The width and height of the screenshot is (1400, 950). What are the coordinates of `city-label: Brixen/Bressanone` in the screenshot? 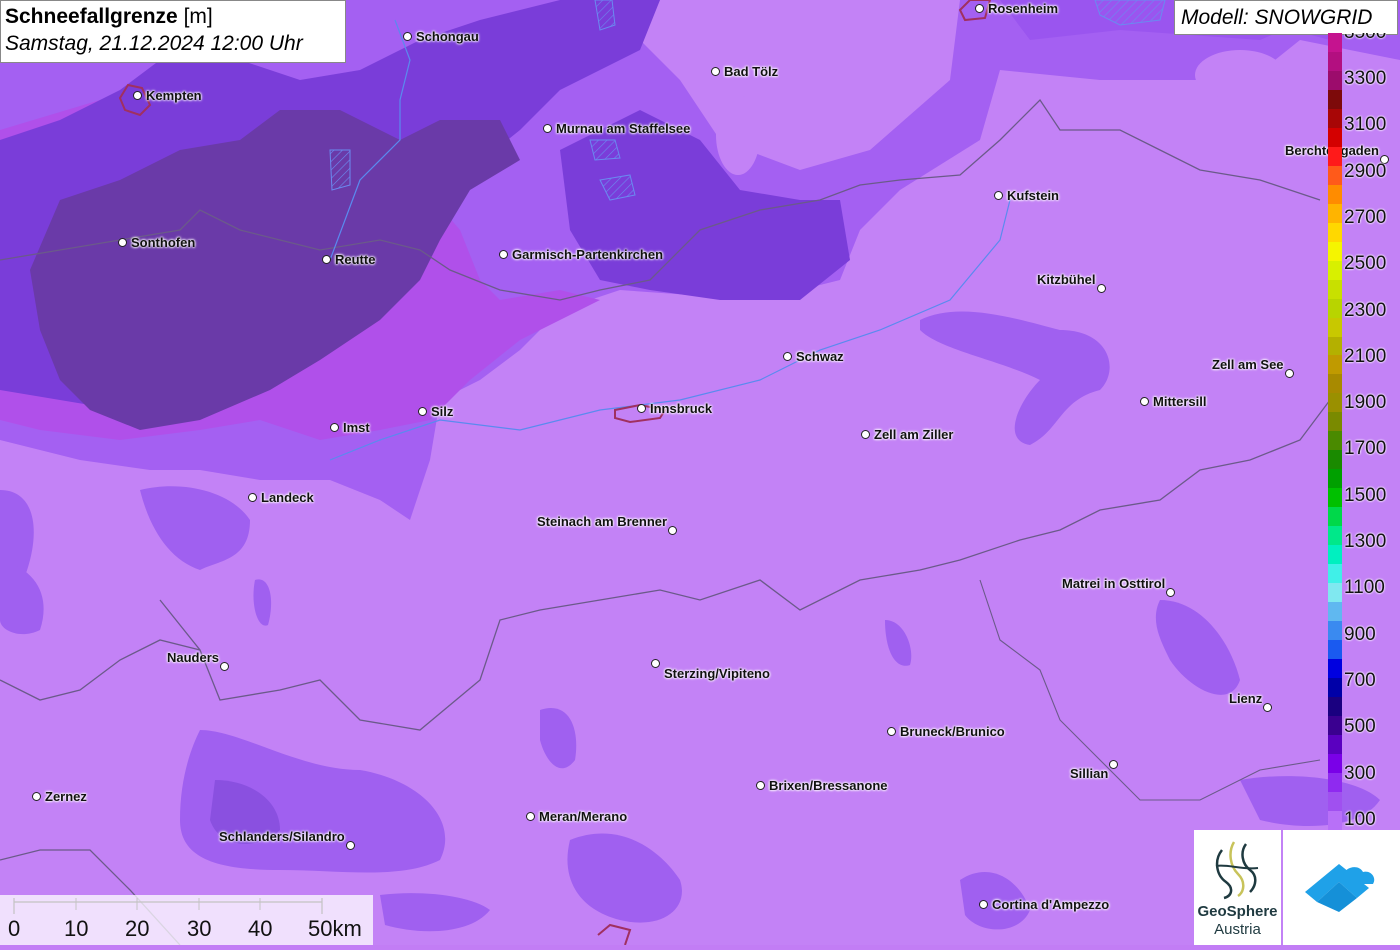 It's located at (828, 785).